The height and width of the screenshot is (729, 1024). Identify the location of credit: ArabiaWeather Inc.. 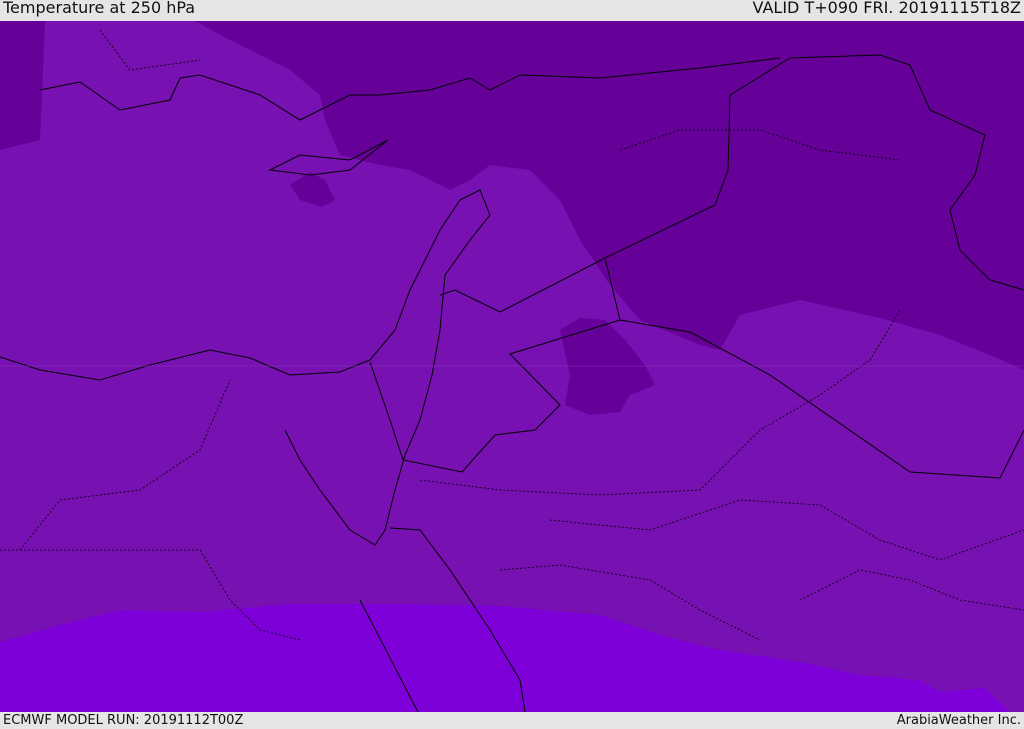
(958, 720).